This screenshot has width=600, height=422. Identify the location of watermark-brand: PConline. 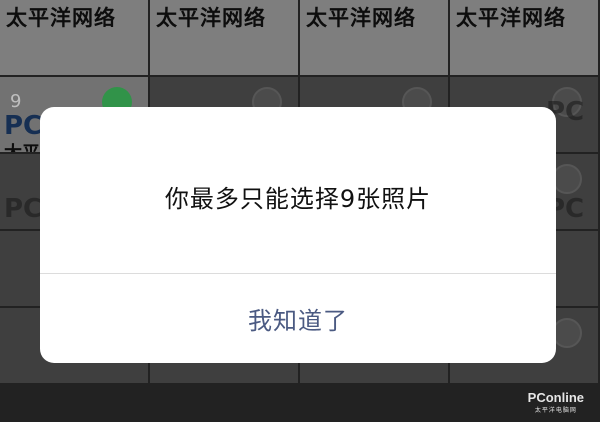
(555, 397).